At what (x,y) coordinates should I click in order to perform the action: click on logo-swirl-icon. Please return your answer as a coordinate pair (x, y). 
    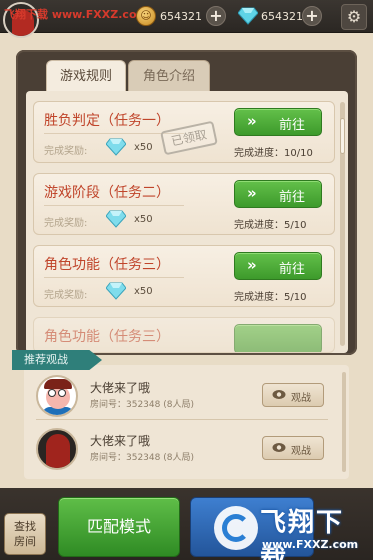
    Looking at the image, I should click on (236, 528).